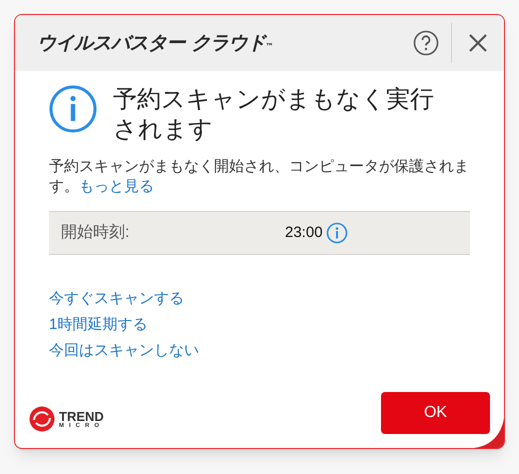 The height and width of the screenshot is (474, 519). I want to click on logo-text: TREND, so click(81, 416).